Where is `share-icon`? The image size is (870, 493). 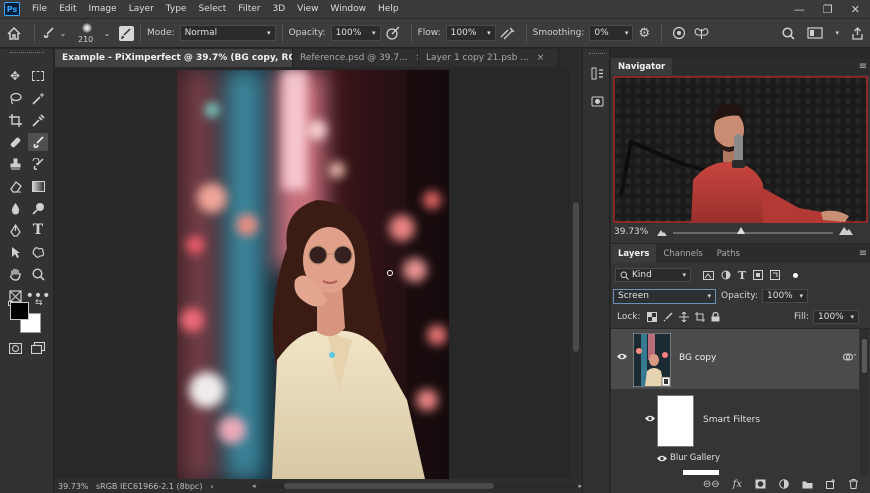 share-icon is located at coordinates (857, 33).